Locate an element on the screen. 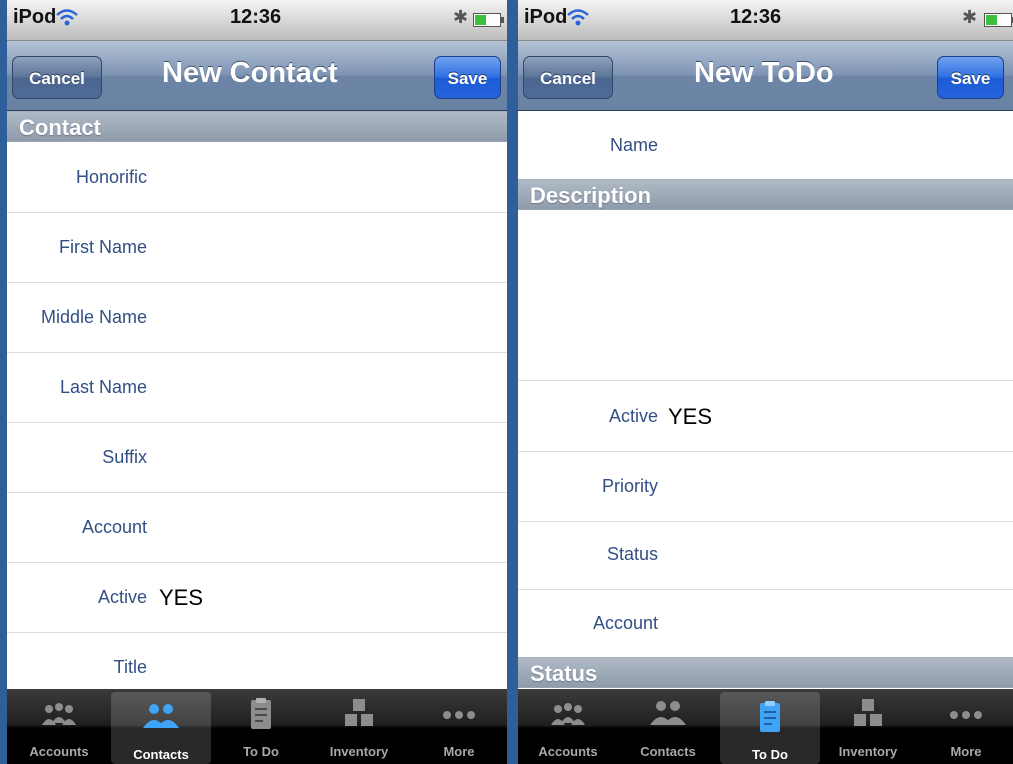 The width and height of the screenshot is (1013, 764). field-label: Status is located at coordinates (632, 554).